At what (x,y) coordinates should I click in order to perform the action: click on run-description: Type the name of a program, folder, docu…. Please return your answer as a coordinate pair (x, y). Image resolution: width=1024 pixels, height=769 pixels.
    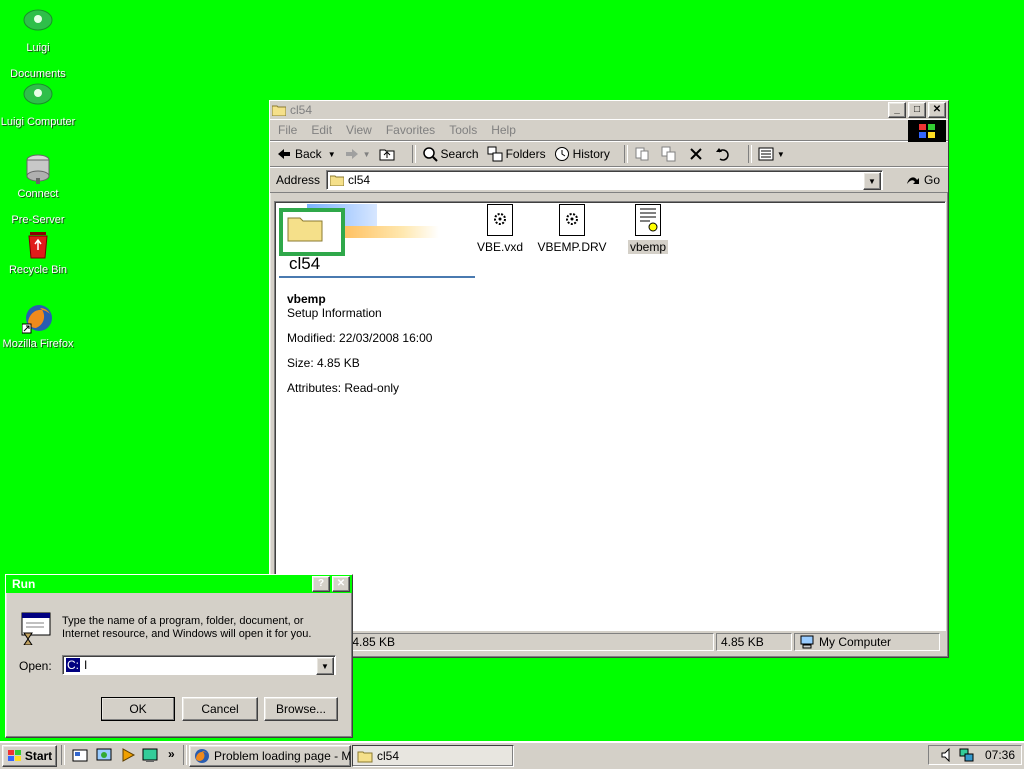
    Looking at the image, I should click on (187, 627).